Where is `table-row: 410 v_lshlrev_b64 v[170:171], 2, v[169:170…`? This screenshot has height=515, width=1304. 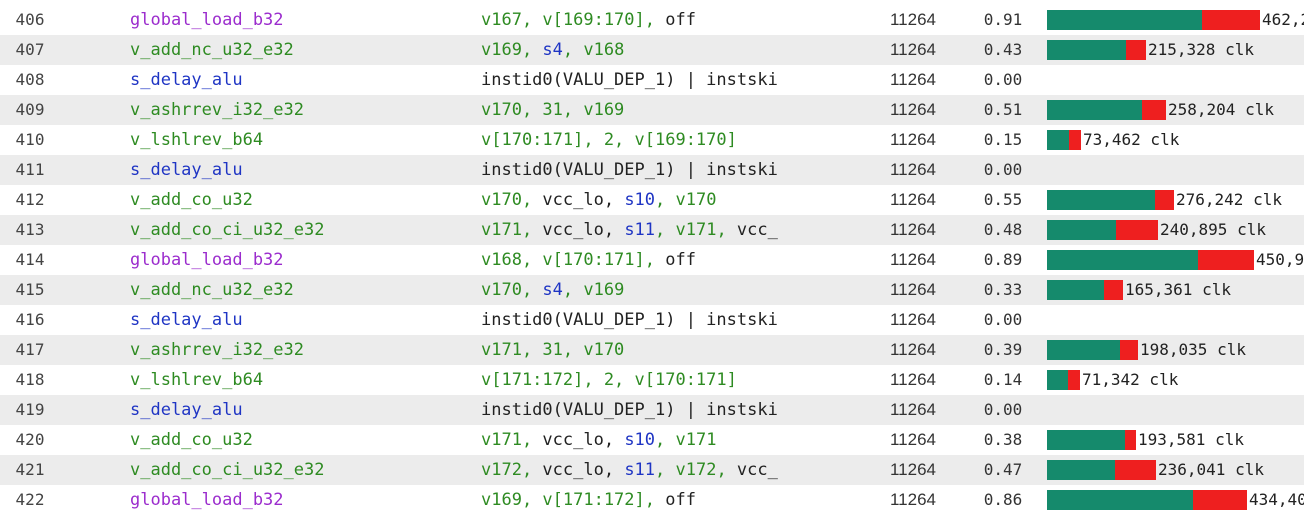
table-row: 410 v_lshlrev_b64 v[170:171], 2, v[169:170… is located at coordinates (652, 140).